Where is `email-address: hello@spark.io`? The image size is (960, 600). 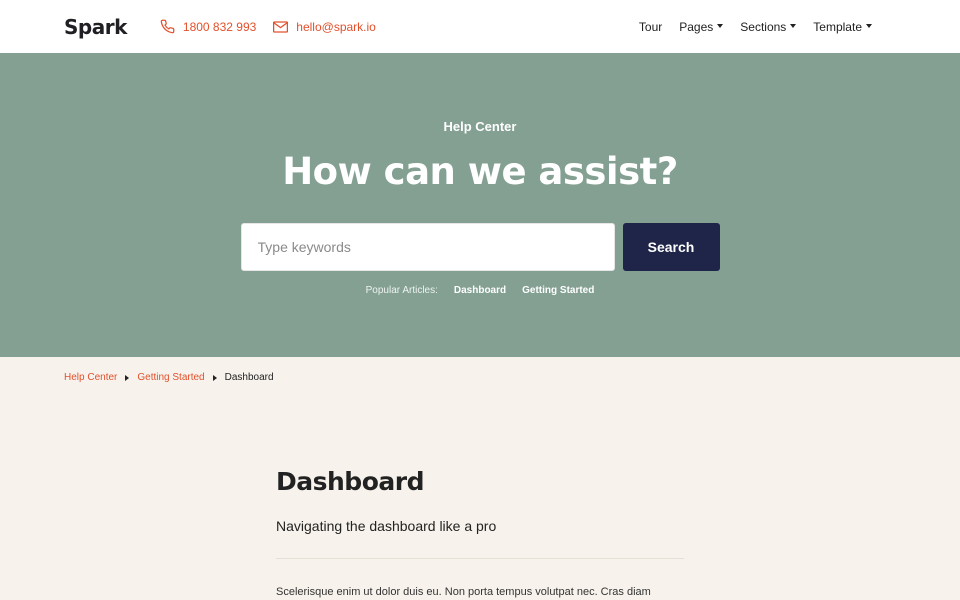 email-address: hello@spark.io is located at coordinates (336, 26).